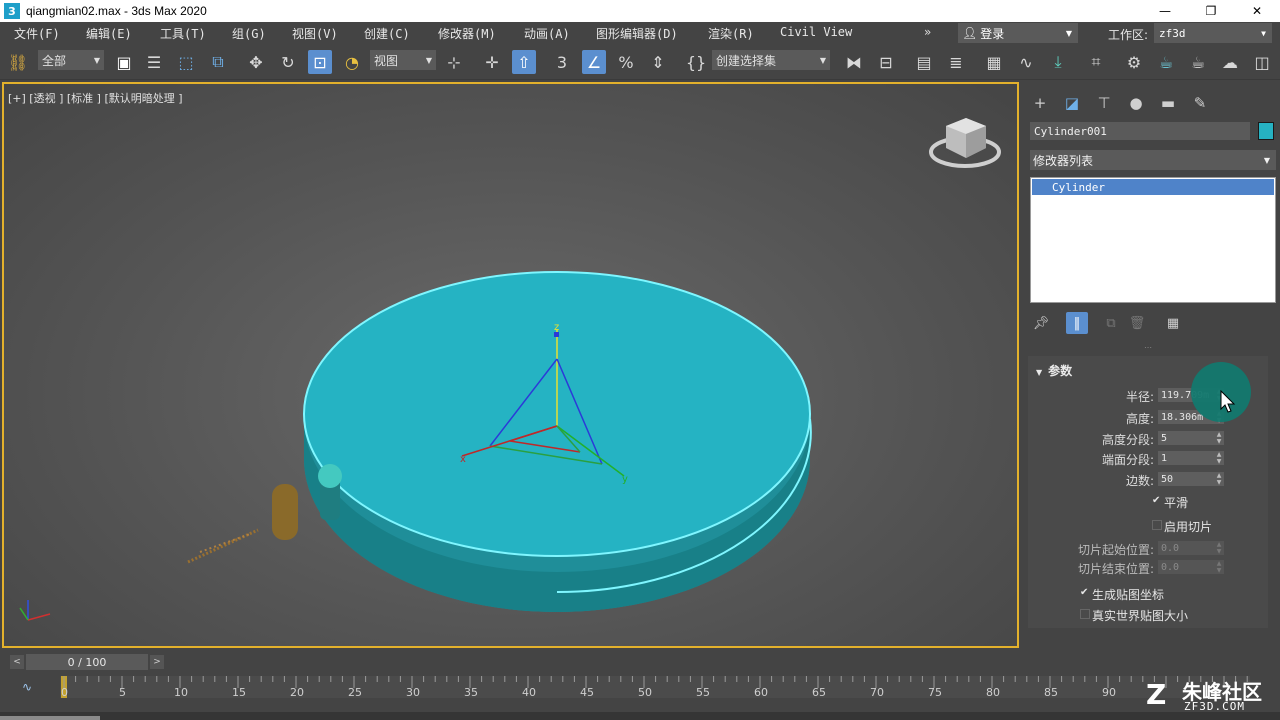 The height and width of the screenshot is (720, 1280). Describe the element at coordinates (18, 62) in the screenshot. I see `link-icon: ⛓` at that location.